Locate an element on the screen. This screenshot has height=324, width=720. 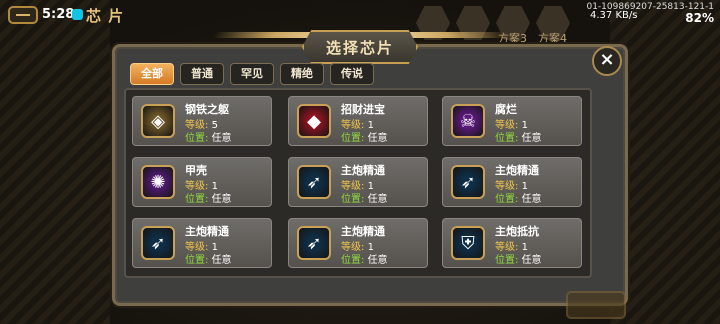
shield-icon: ⛨ is located at coordinates (468, 243).